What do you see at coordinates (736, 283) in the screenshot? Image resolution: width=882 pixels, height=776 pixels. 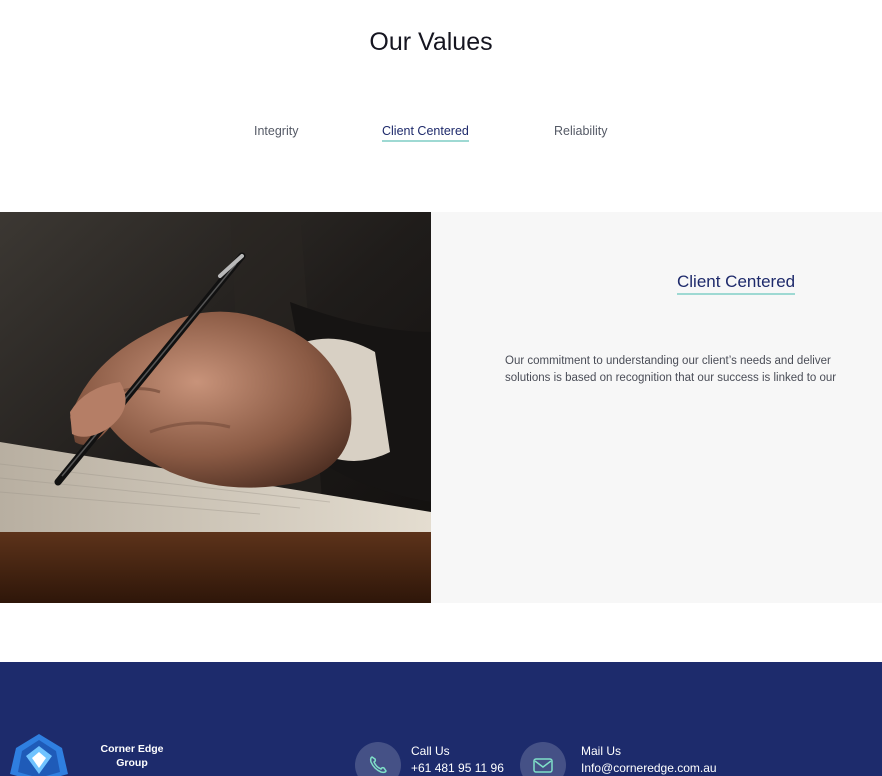 I see `panel-title: Client Centered` at bounding box center [736, 283].